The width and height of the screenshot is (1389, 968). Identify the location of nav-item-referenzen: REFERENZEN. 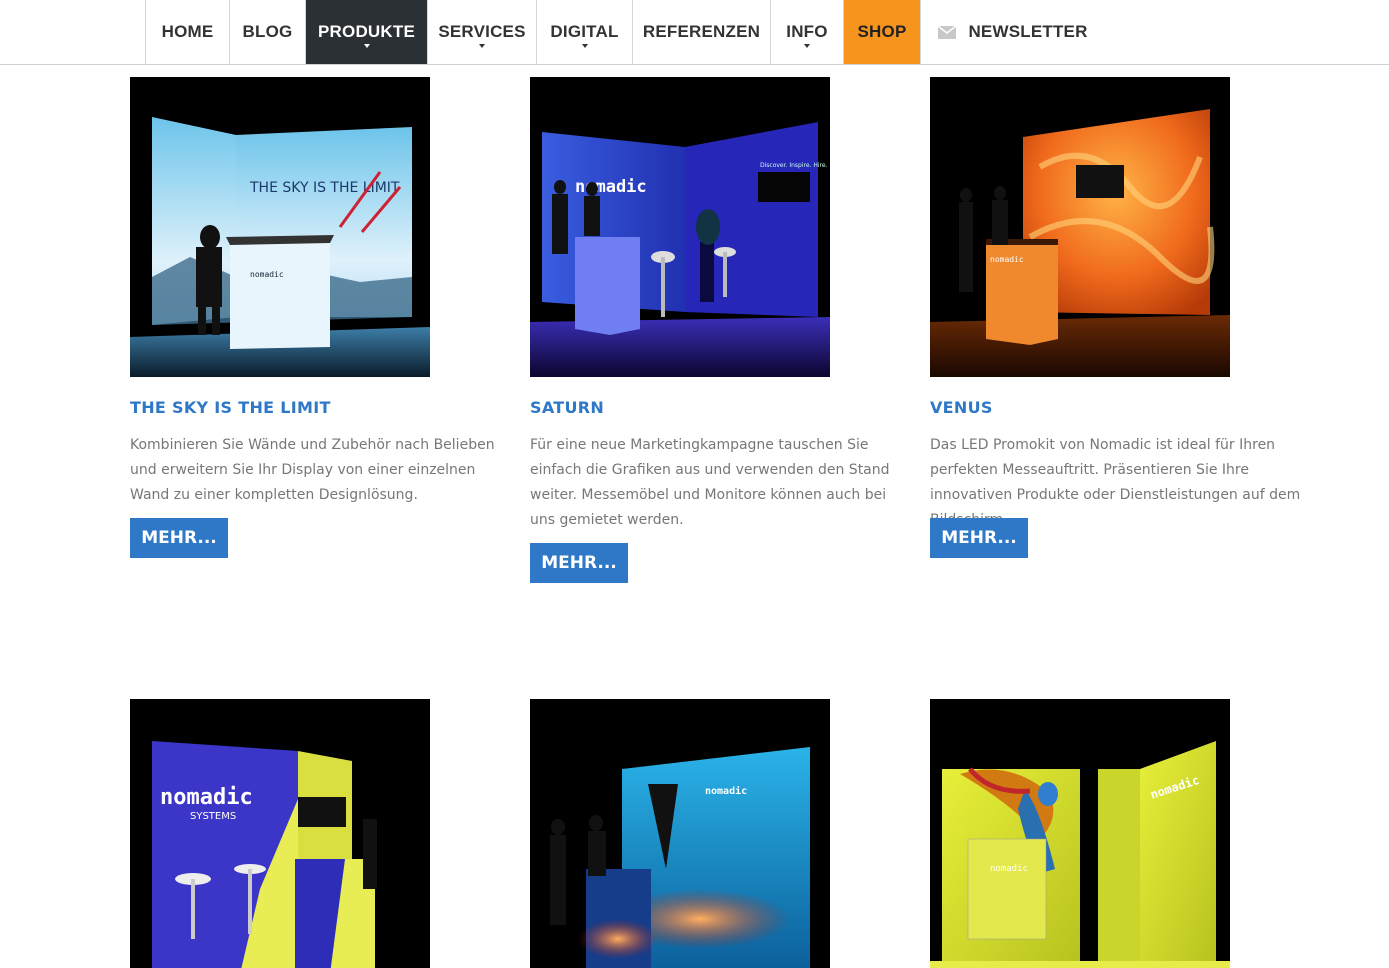
(702, 32).